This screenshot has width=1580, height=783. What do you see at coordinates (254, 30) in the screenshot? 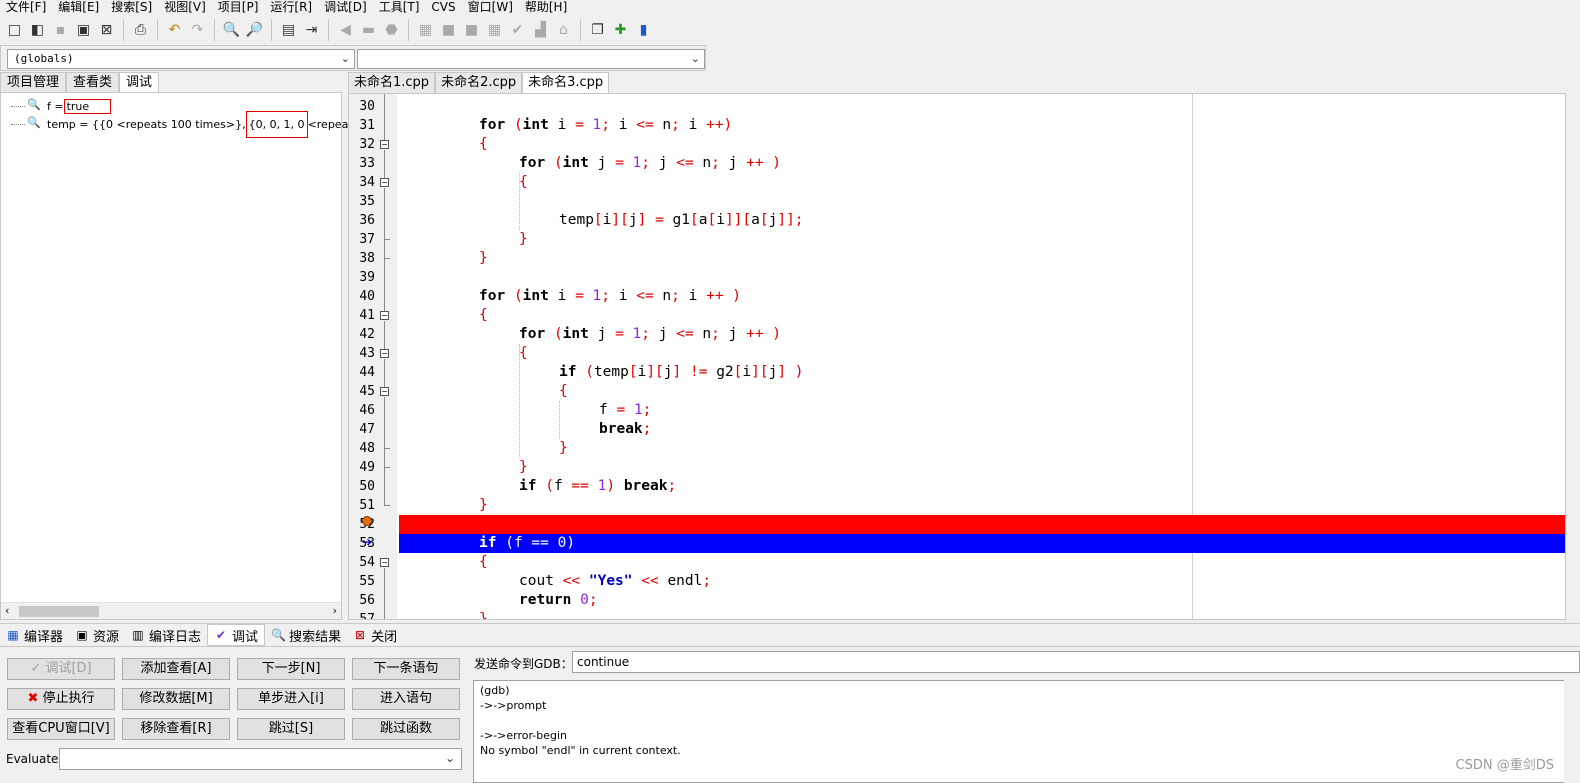
I see `replace-icon: 🔎` at bounding box center [254, 30].